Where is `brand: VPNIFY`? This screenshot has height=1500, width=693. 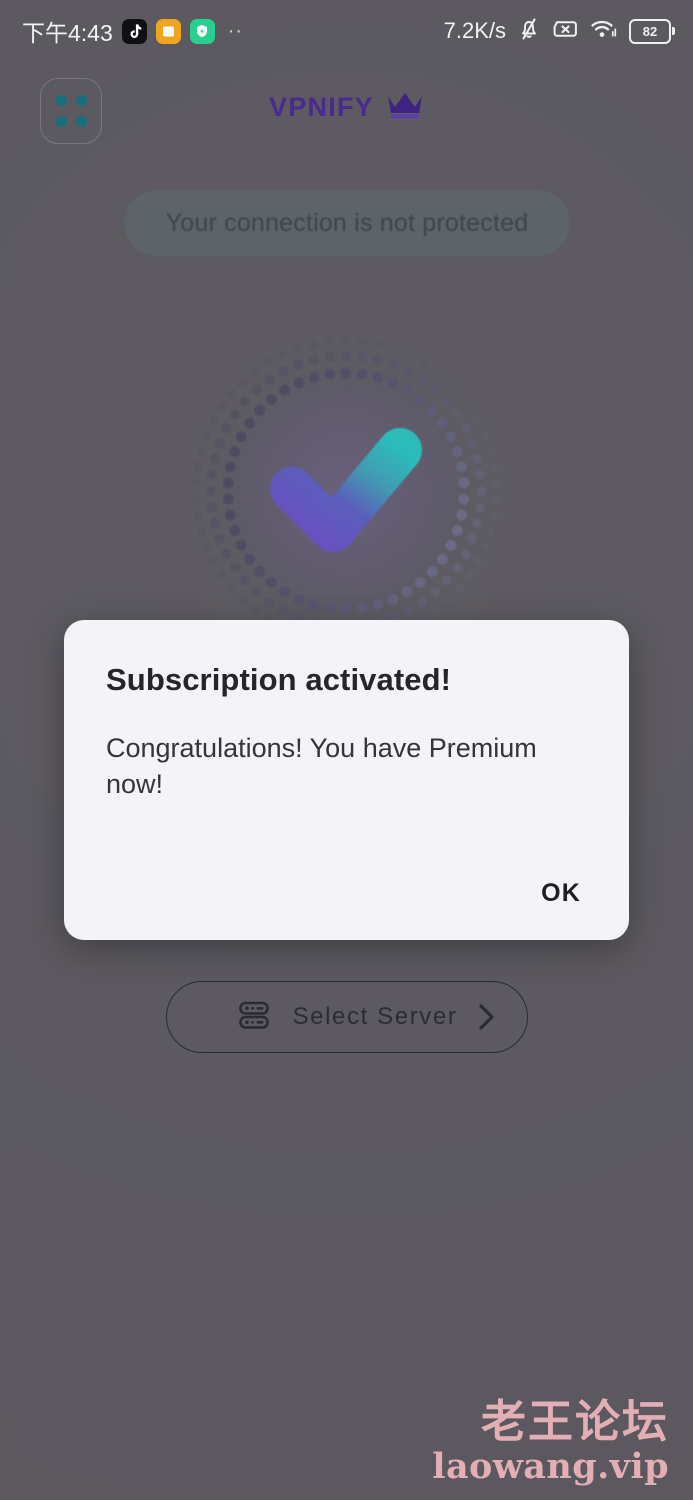
brand: VPNIFY is located at coordinates (346, 107).